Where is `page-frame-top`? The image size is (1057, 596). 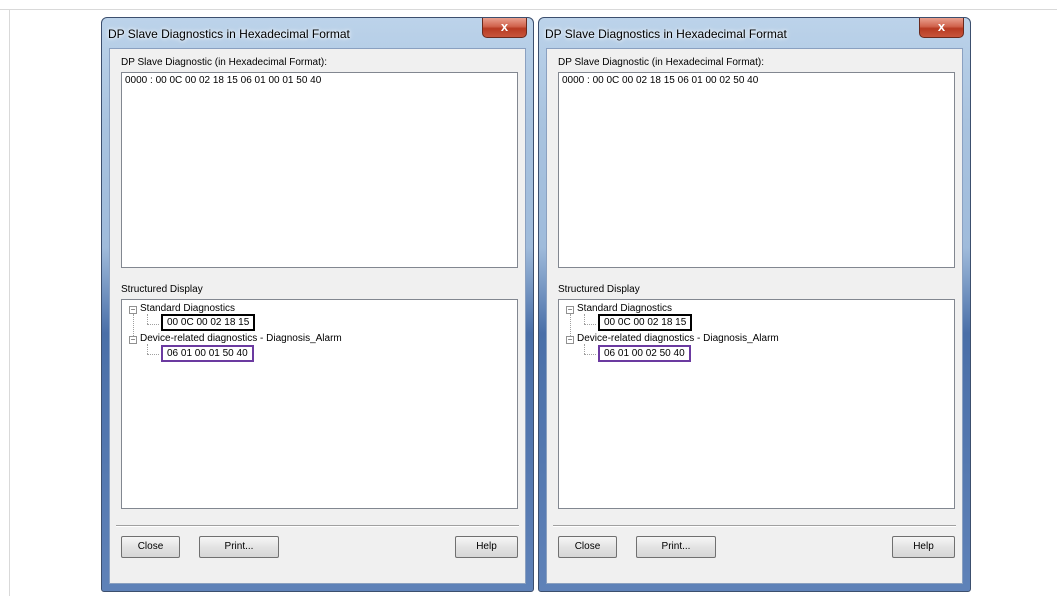 page-frame-top is located at coordinates (528, 9).